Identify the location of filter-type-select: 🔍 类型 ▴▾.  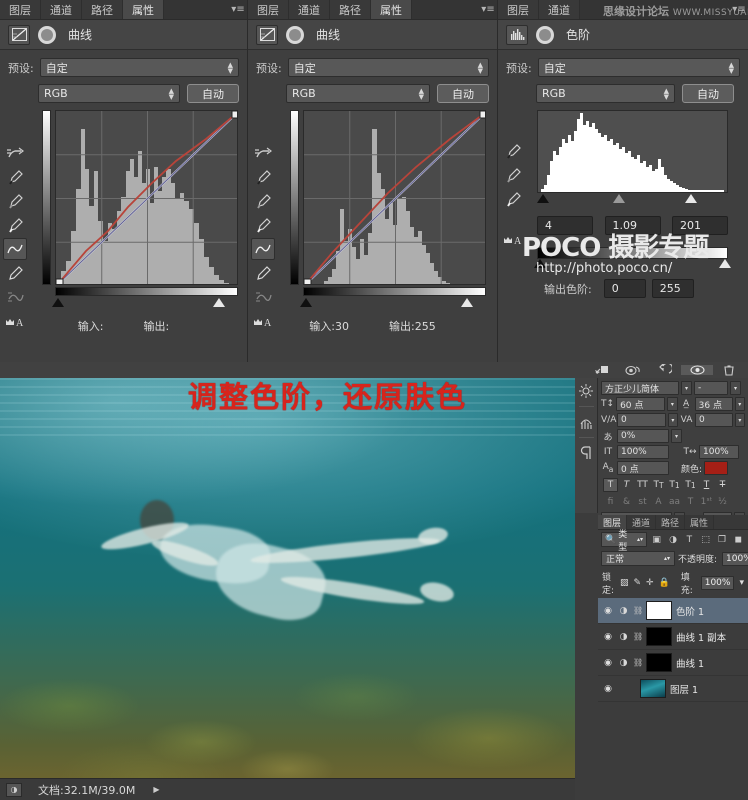
(624, 541).